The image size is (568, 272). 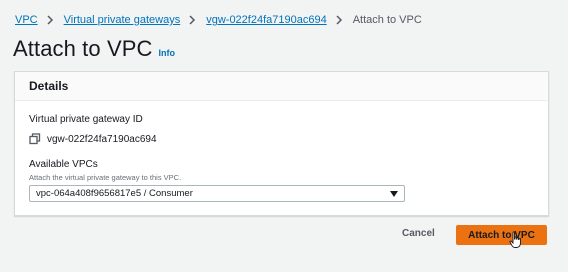 I want to click on info-link: Info, so click(x=166, y=53).